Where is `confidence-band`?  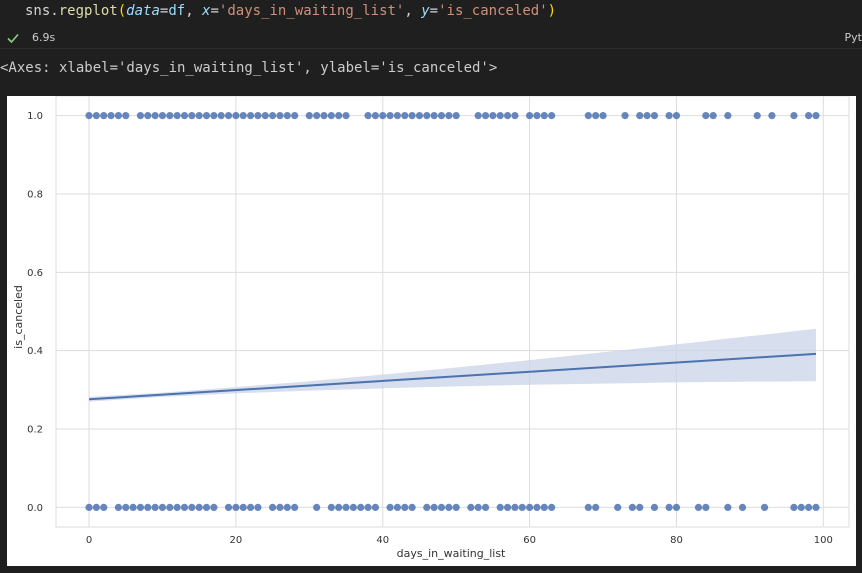
confidence-band is located at coordinates (452, 365).